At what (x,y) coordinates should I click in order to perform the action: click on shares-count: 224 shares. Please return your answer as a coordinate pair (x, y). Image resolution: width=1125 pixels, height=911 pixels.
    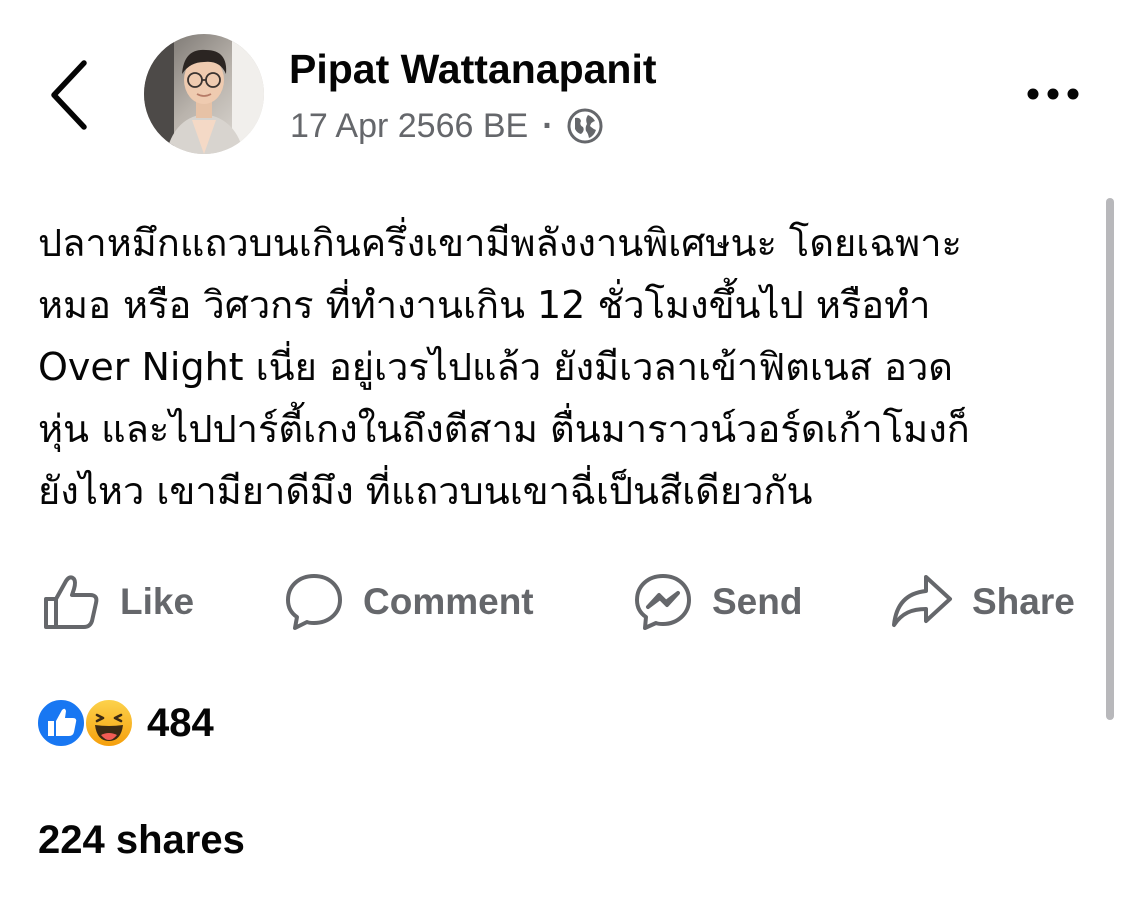
    Looking at the image, I should click on (141, 840).